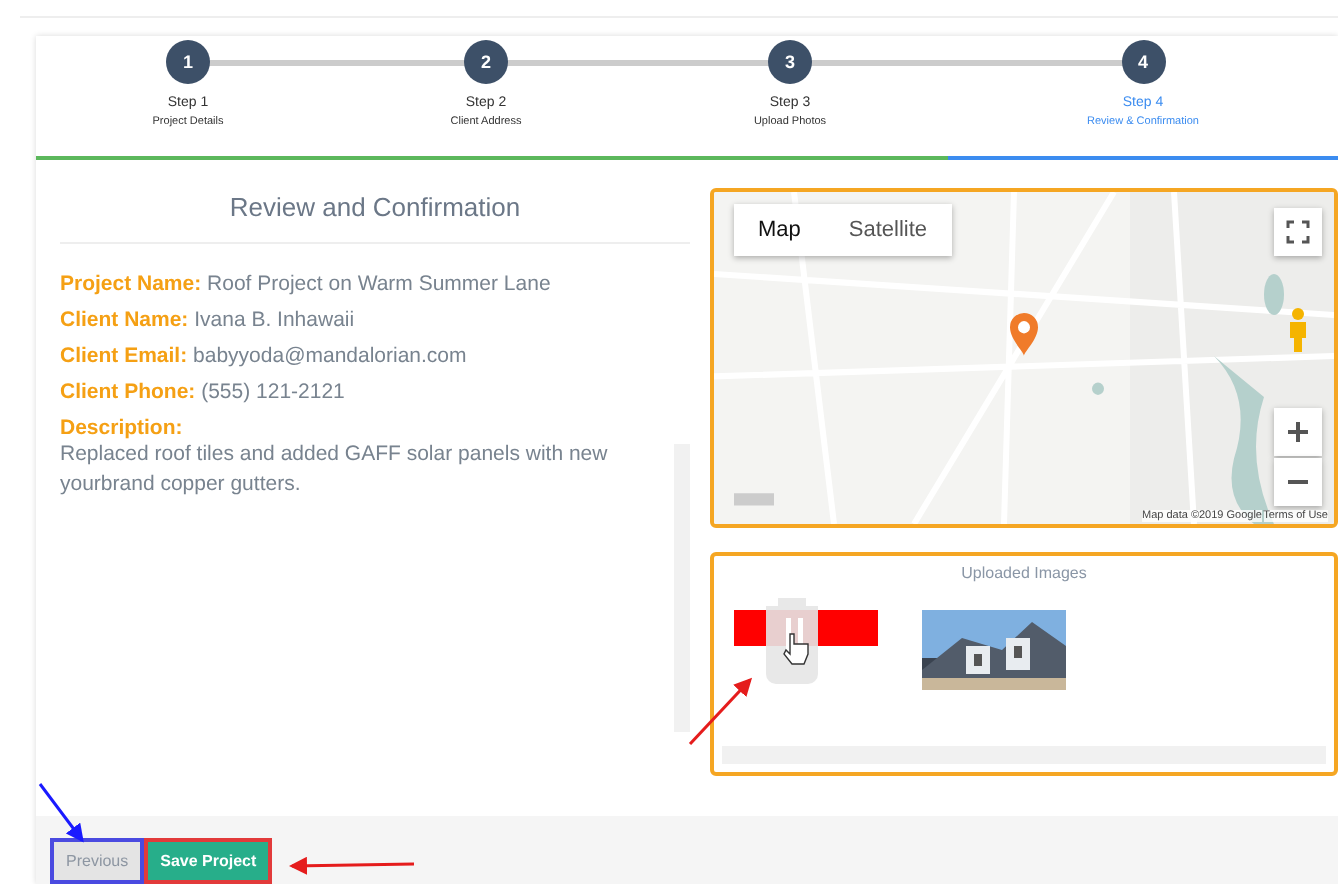 The width and height of the screenshot is (1338, 884). I want to click on fullscreen-button, so click(1298, 232).